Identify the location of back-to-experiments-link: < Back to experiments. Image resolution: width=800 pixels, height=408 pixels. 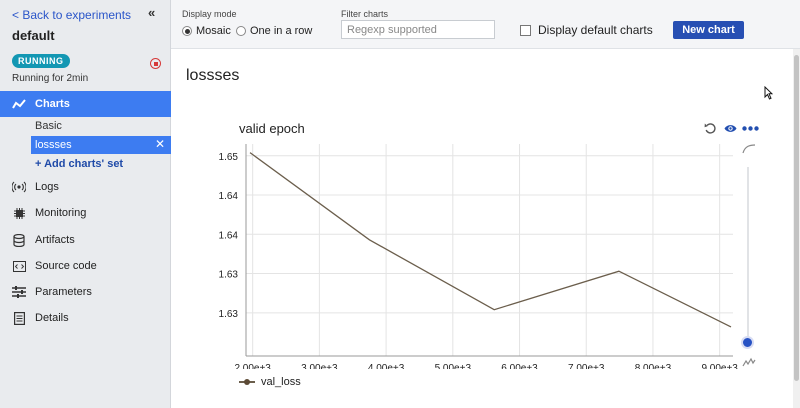
(71, 15).